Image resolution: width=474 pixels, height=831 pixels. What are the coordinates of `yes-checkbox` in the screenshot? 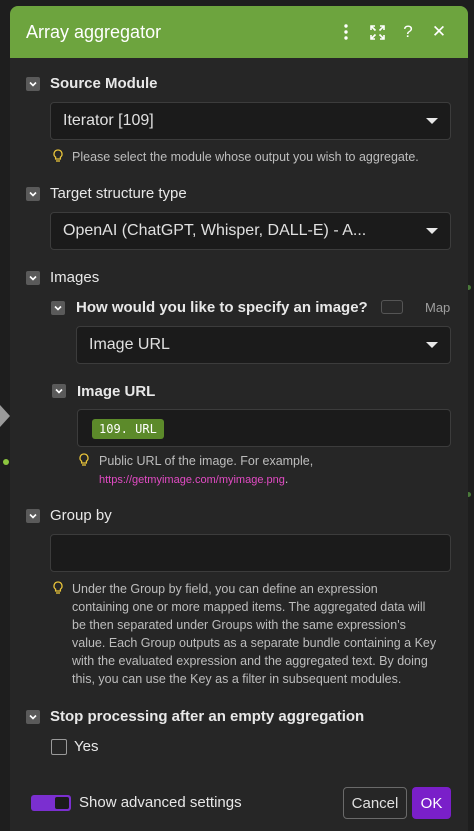 It's located at (59, 747).